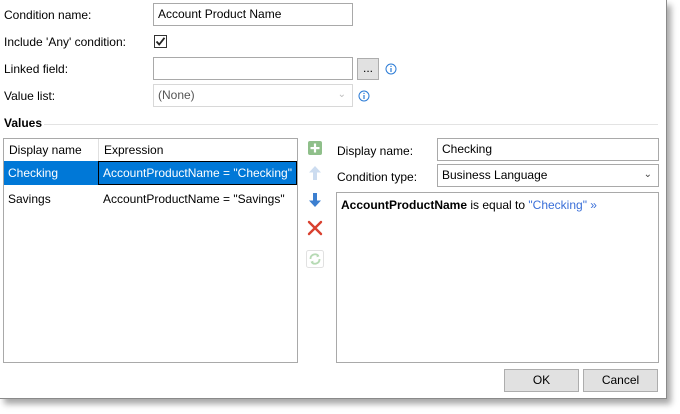  Describe the element at coordinates (548, 149) in the screenshot. I see `display-name-field: Checking` at that location.